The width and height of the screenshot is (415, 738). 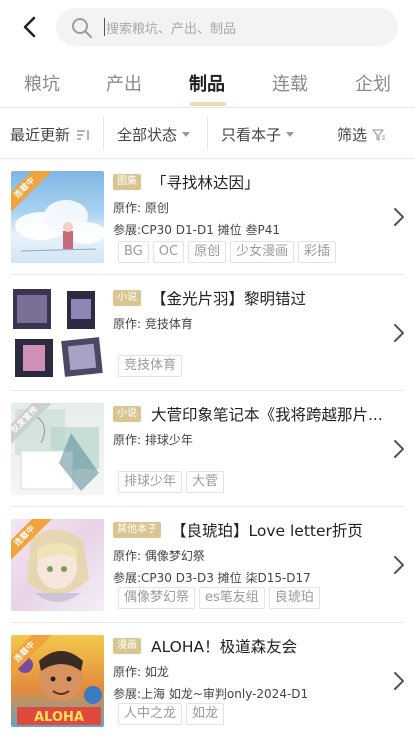 What do you see at coordinates (211, 694) in the screenshot?
I see `exhibition-info: 参展:上海 如龙~审判only-2024-D1` at bounding box center [211, 694].